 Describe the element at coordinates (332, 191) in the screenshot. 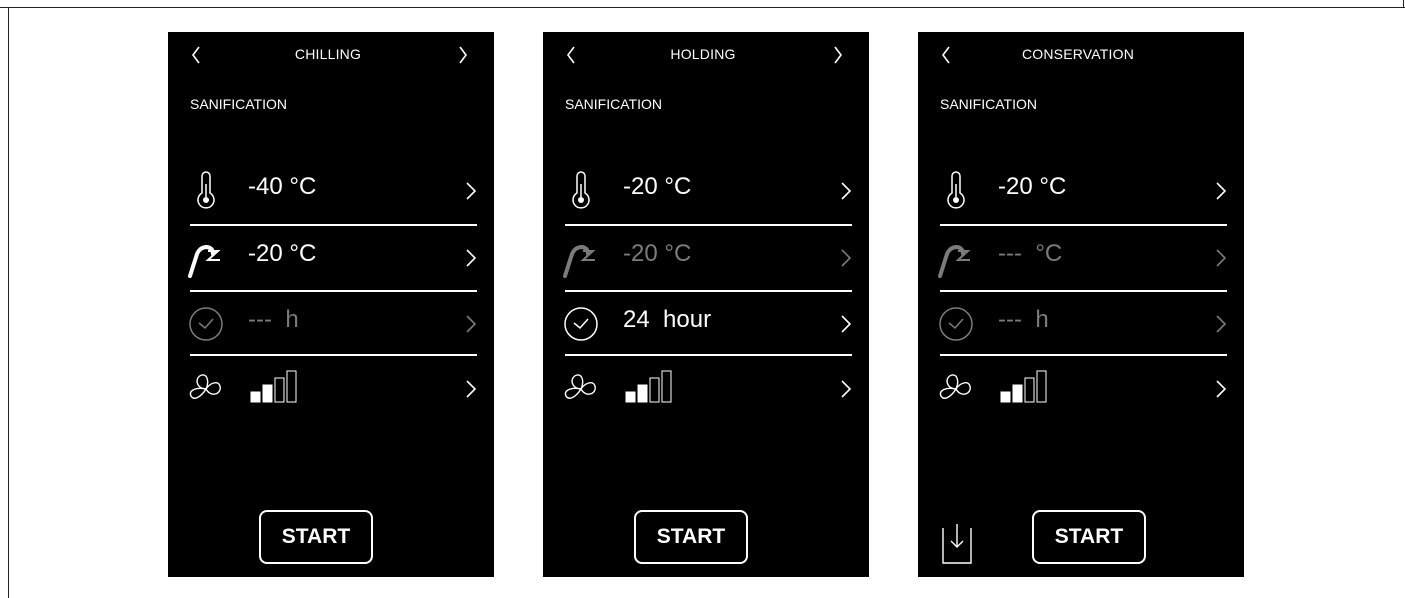

I see `setting-row-temperature: -40 °C` at that location.